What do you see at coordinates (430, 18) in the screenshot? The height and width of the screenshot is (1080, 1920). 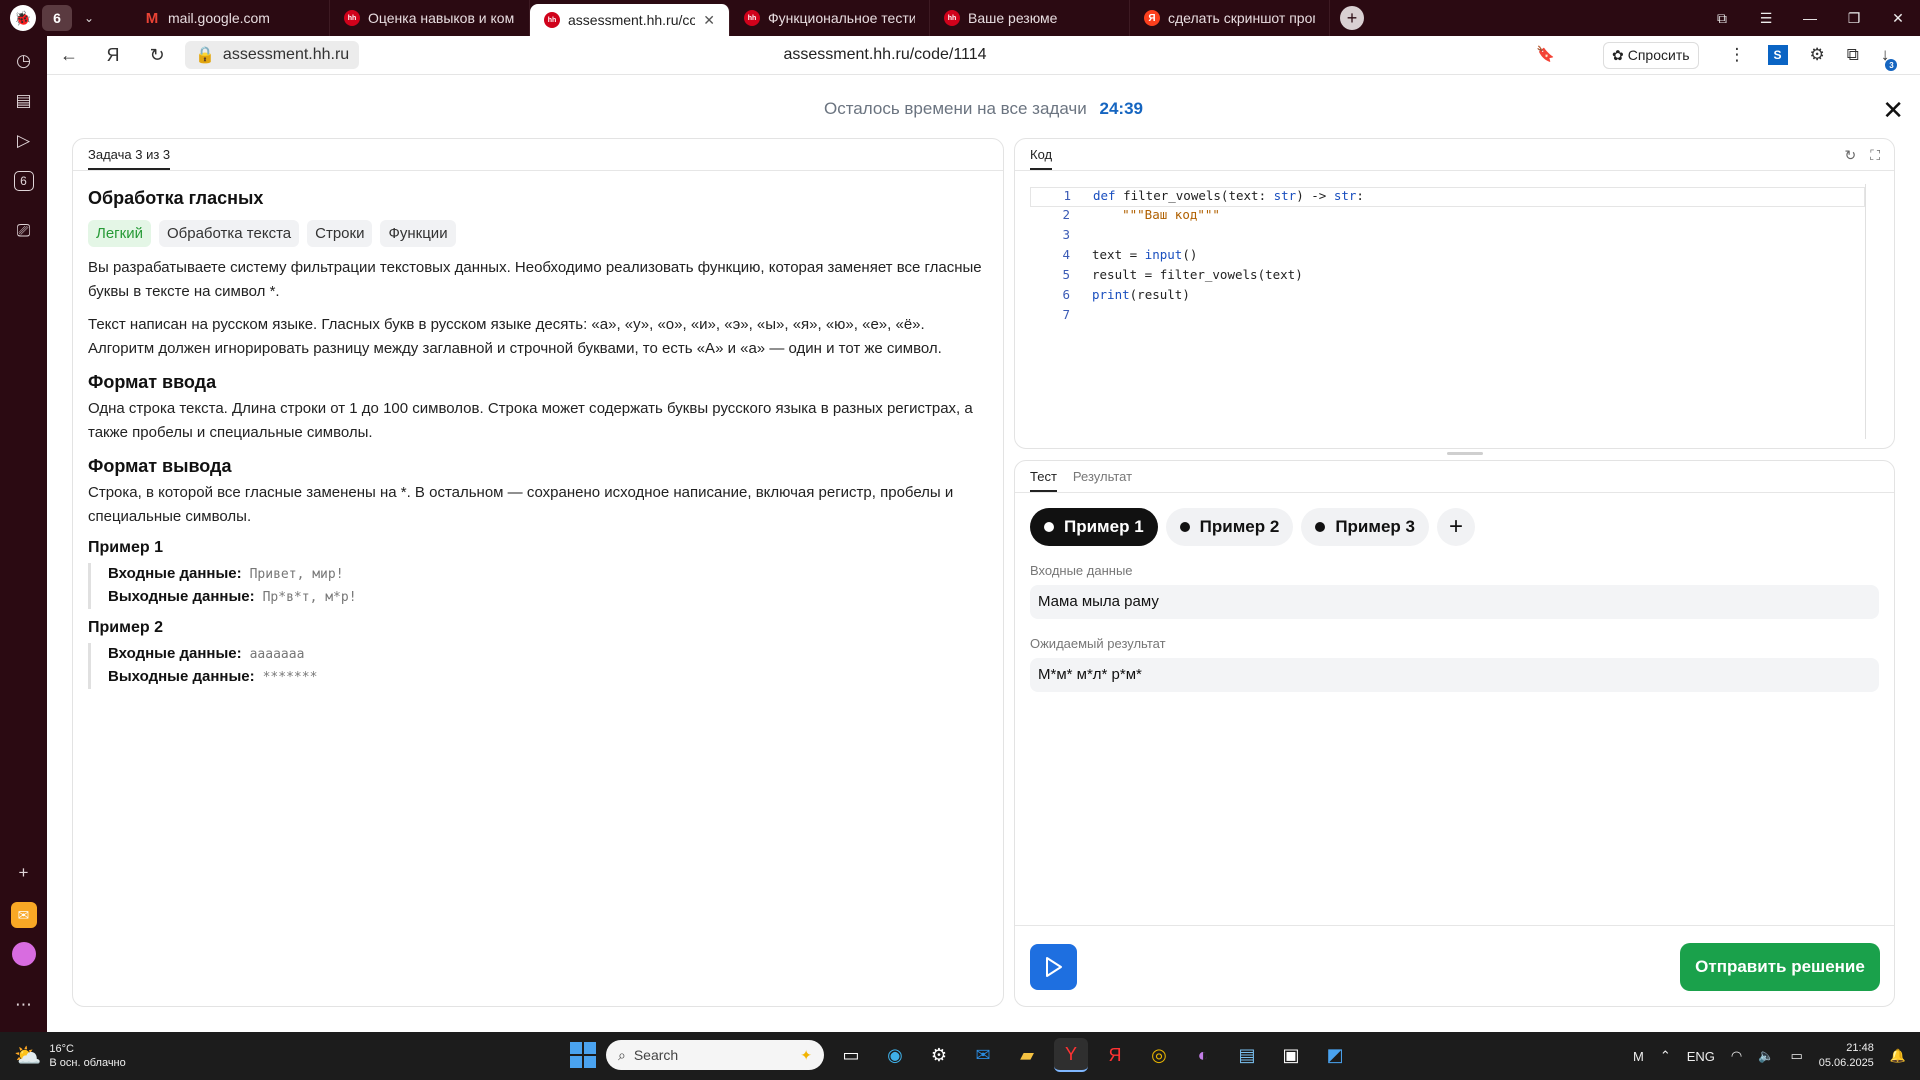 I see `browser-tab-skills: hh Оценка навыков и компе` at bounding box center [430, 18].